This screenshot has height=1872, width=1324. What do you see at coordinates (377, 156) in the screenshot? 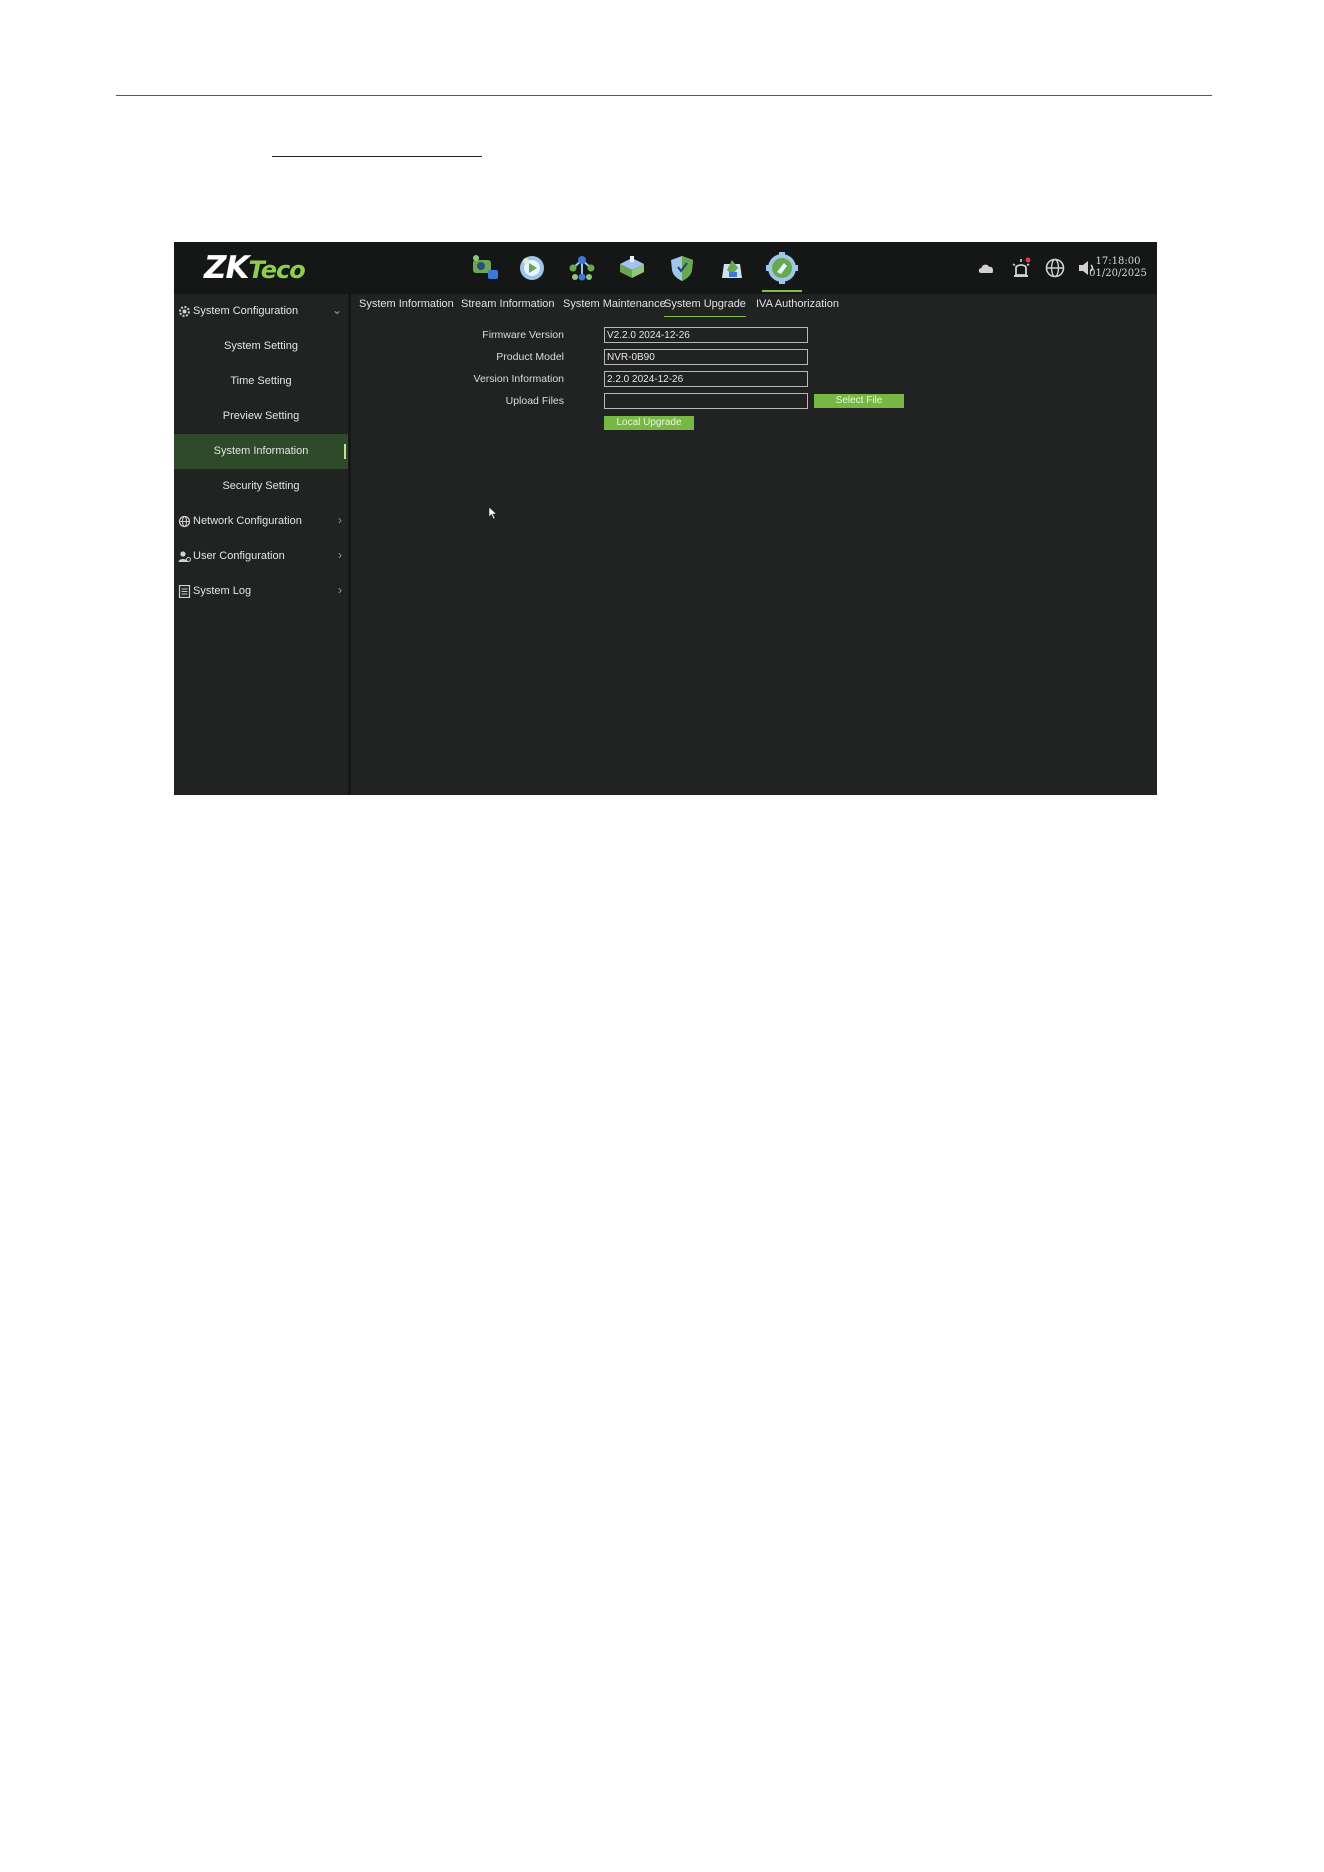
I see `document-underline` at bounding box center [377, 156].